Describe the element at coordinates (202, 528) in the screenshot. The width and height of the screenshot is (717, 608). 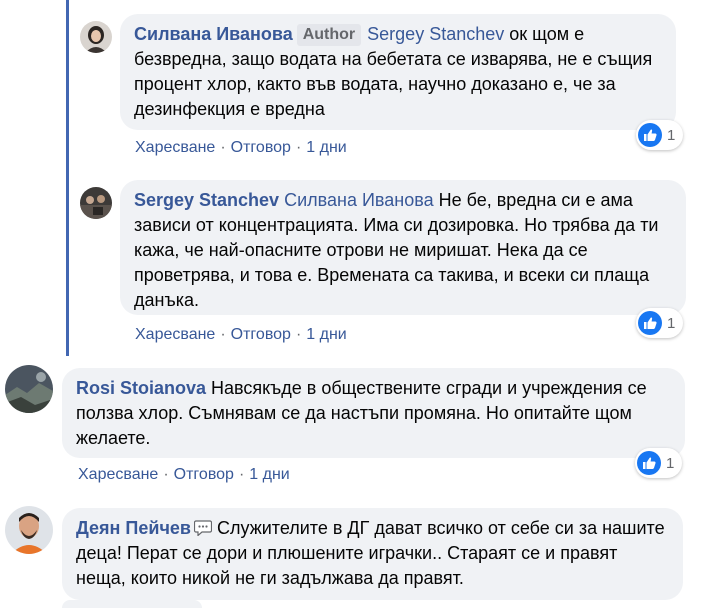
I see `chat-bubble-icon` at that location.